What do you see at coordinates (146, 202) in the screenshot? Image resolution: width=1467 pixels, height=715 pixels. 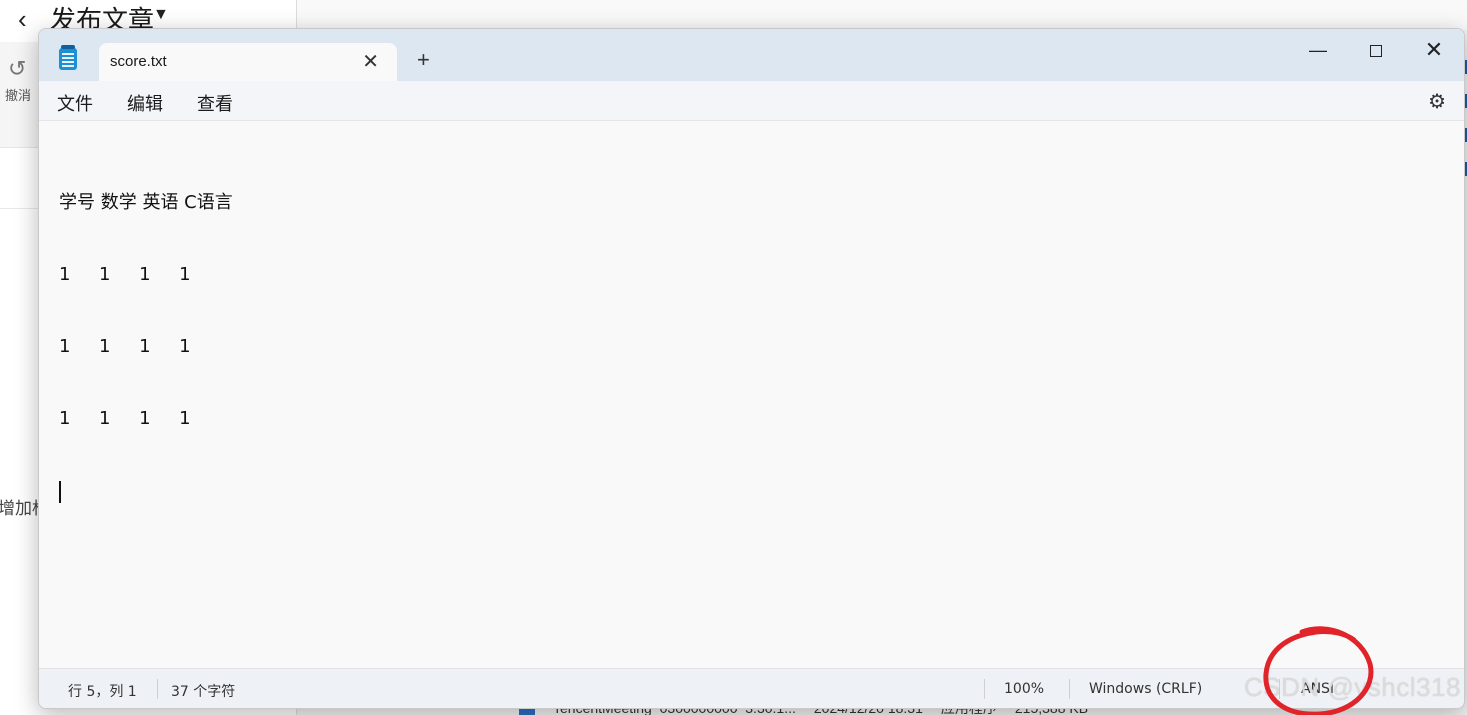 I see `text-line: 学号 数学 英语 C语言` at bounding box center [146, 202].